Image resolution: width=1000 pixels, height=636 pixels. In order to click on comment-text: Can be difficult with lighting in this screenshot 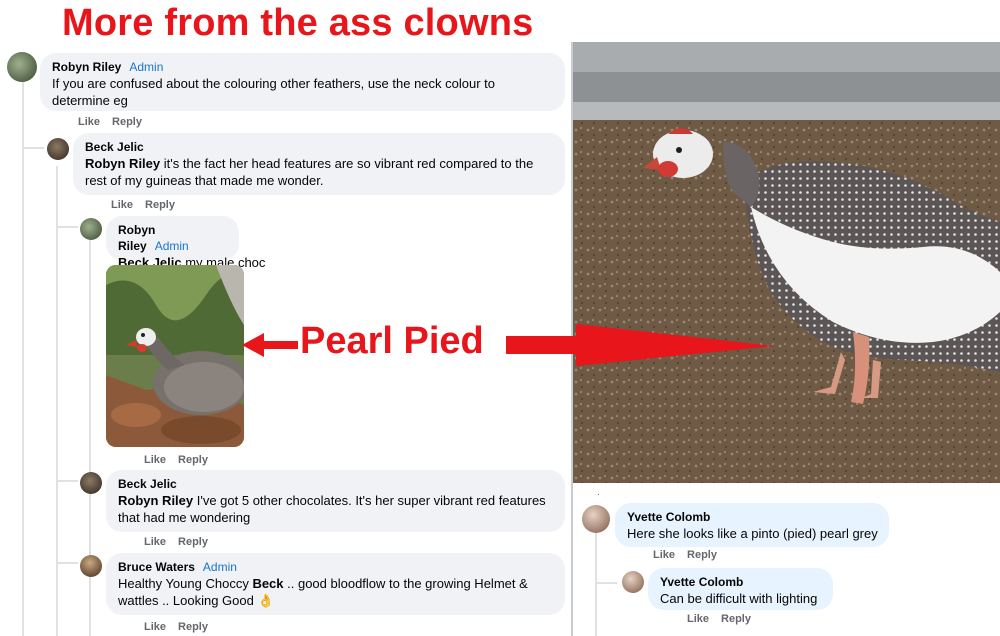, I will do `click(739, 598)`.